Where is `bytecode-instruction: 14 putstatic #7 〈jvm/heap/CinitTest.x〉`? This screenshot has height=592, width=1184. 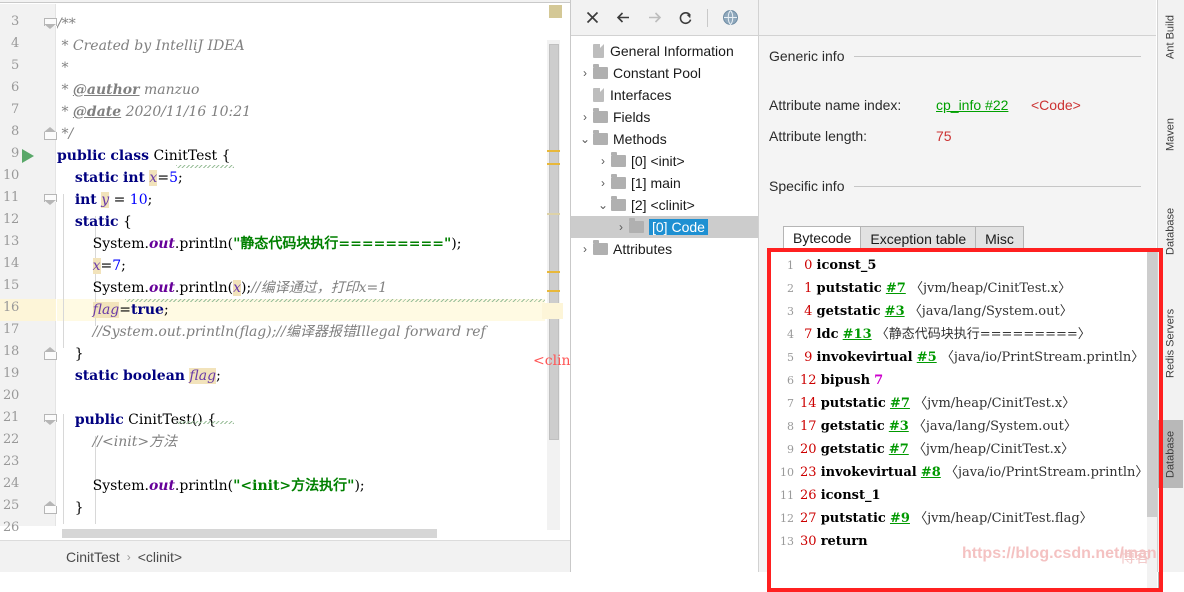
bytecode-instruction: 14 putstatic #7 〈jvm/heap/CinitTest.x〉 is located at coordinates (937, 403).